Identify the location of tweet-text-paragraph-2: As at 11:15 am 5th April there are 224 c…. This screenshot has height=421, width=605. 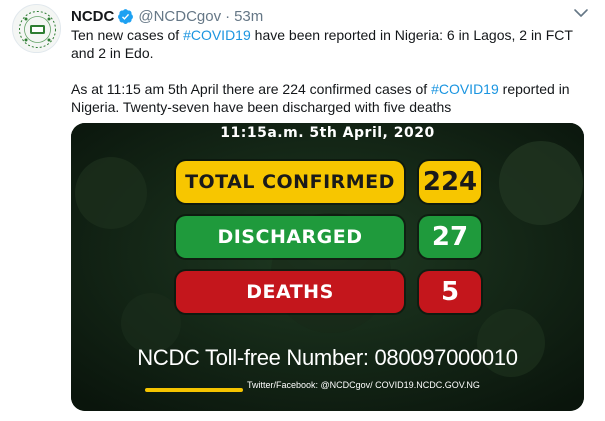
(331, 98).